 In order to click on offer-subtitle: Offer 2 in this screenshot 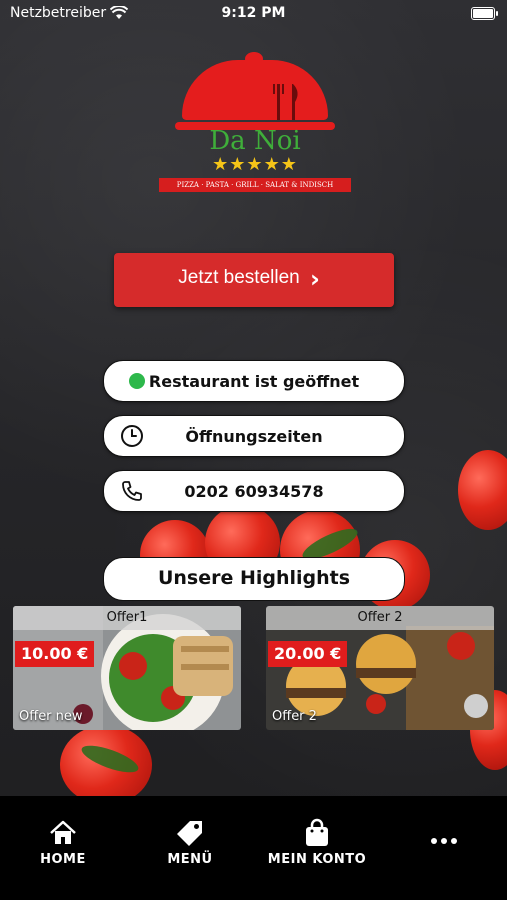, I will do `click(294, 716)`.